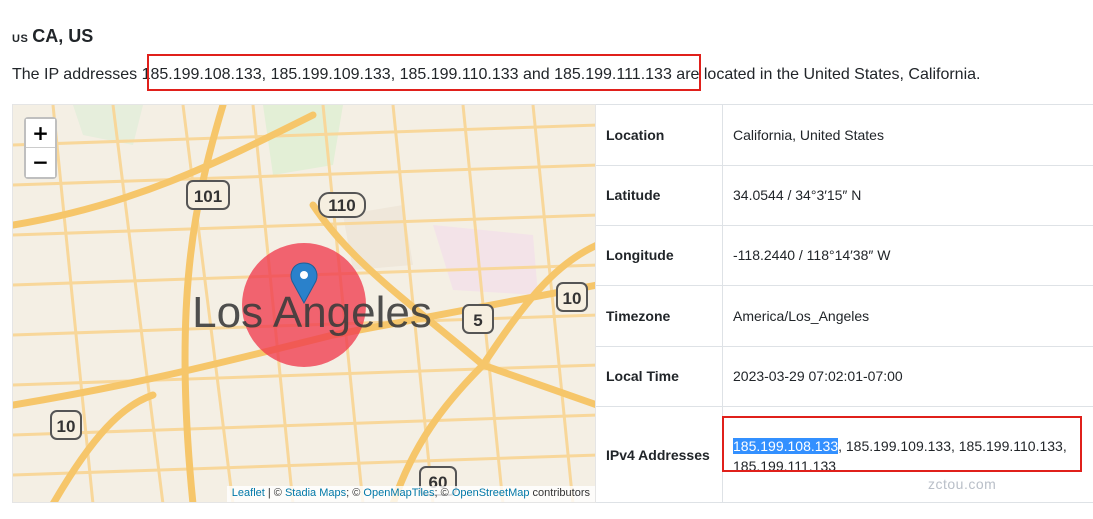 The width and height of the screenshot is (1093, 519). Describe the element at coordinates (812, 255) in the screenshot. I see `row-value: -118.2440 / 118°14′38″ W` at that location.